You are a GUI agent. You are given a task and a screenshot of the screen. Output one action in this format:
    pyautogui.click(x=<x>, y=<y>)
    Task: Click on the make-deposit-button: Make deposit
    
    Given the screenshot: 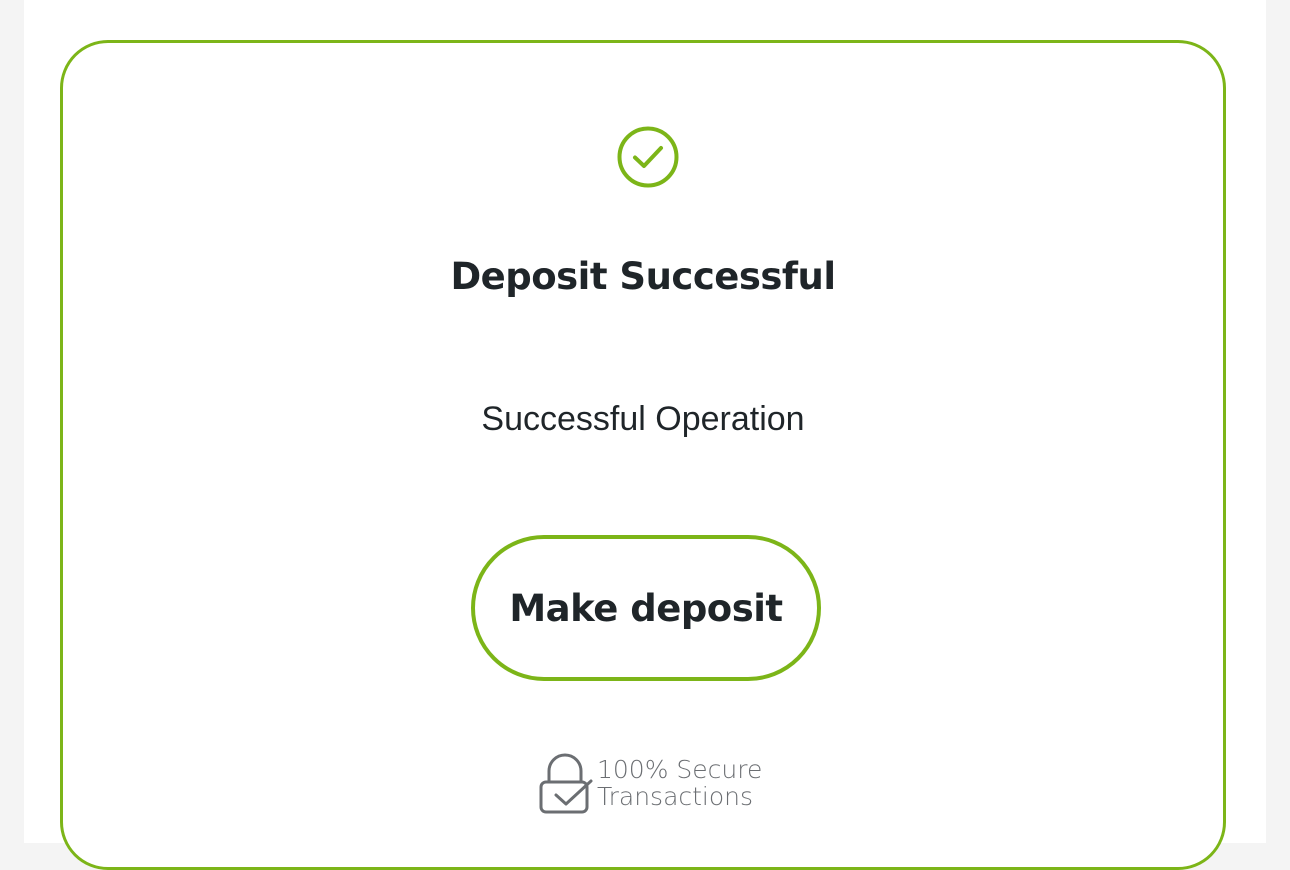 What is the action you would take?
    pyautogui.click(x=646, y=608)
    